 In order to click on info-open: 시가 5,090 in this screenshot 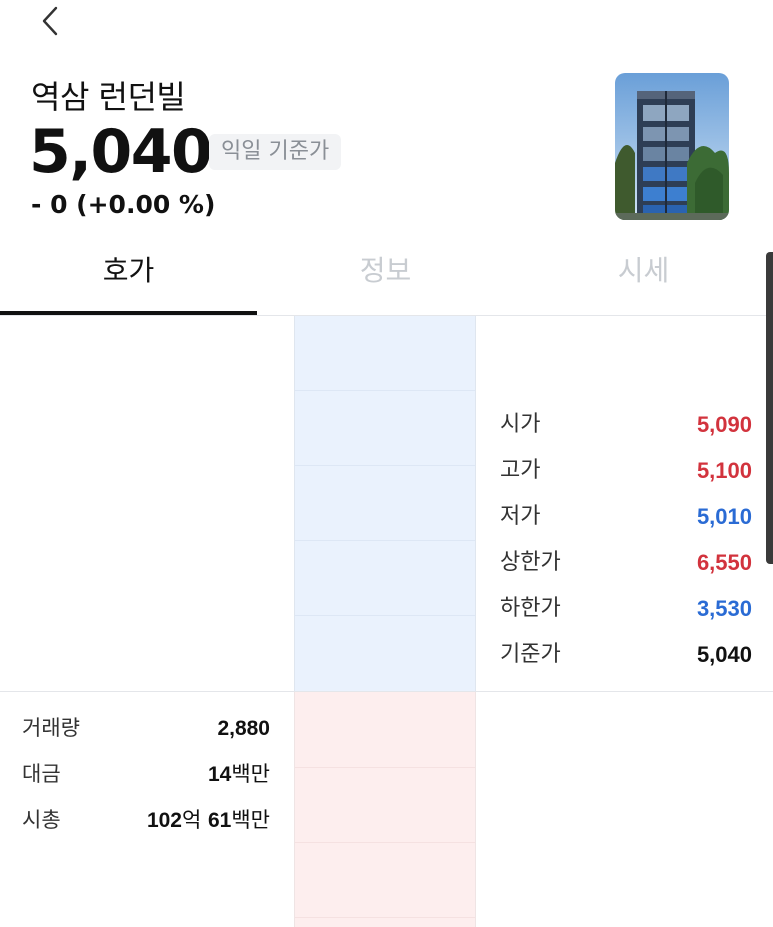, I will do `click(626, 425)`.